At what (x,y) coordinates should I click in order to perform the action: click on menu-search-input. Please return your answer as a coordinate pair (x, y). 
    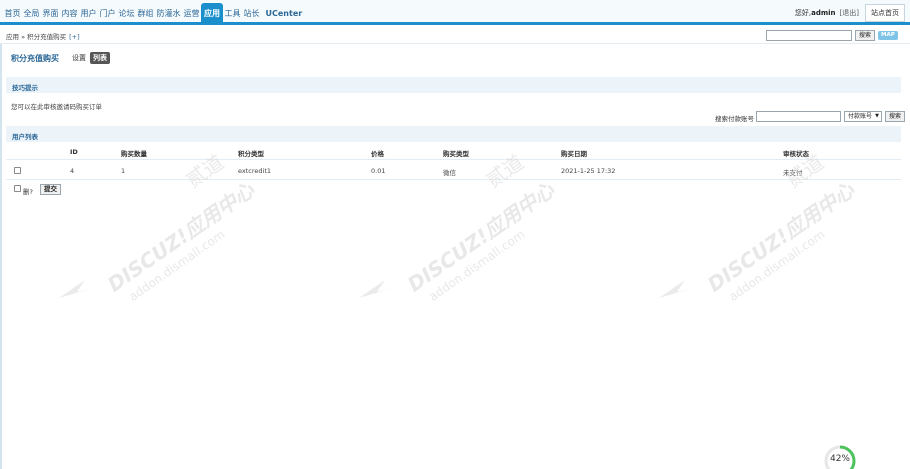
    Looking at the image, I should click on (809, 35).